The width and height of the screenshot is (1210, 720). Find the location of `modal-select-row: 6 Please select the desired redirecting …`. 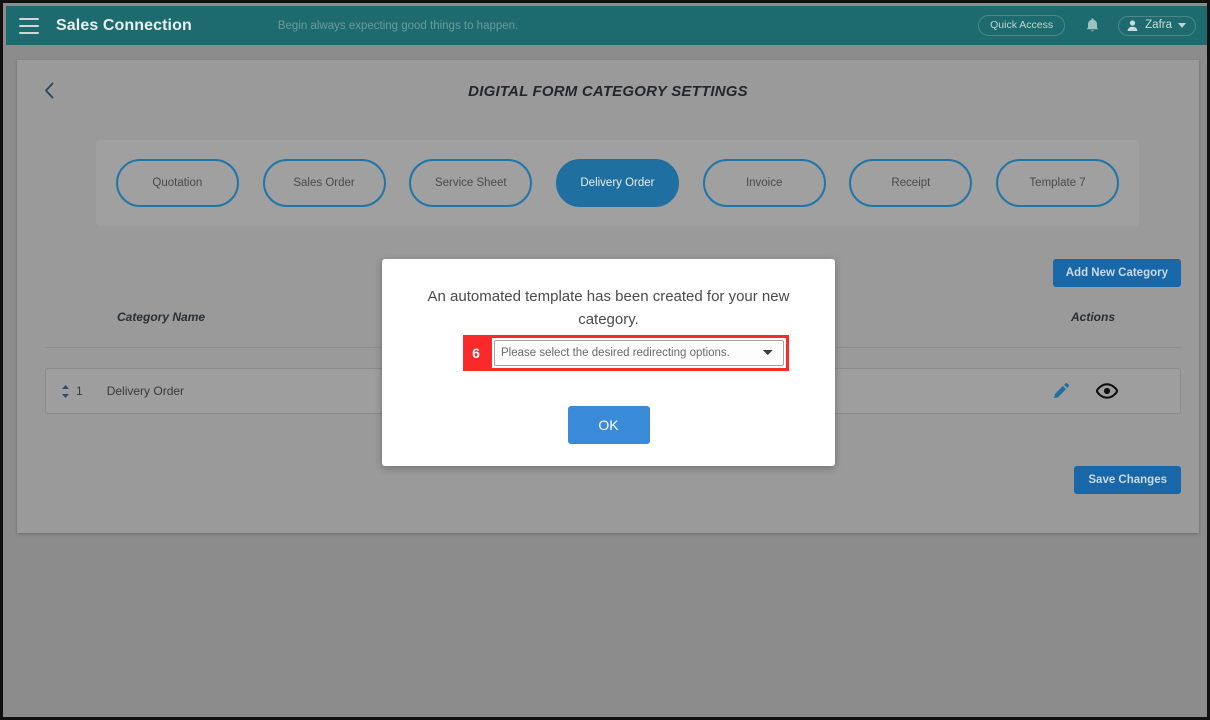

modal-select-row: 6 Please select the desired redirecting … is located at coordinates (626, 353).